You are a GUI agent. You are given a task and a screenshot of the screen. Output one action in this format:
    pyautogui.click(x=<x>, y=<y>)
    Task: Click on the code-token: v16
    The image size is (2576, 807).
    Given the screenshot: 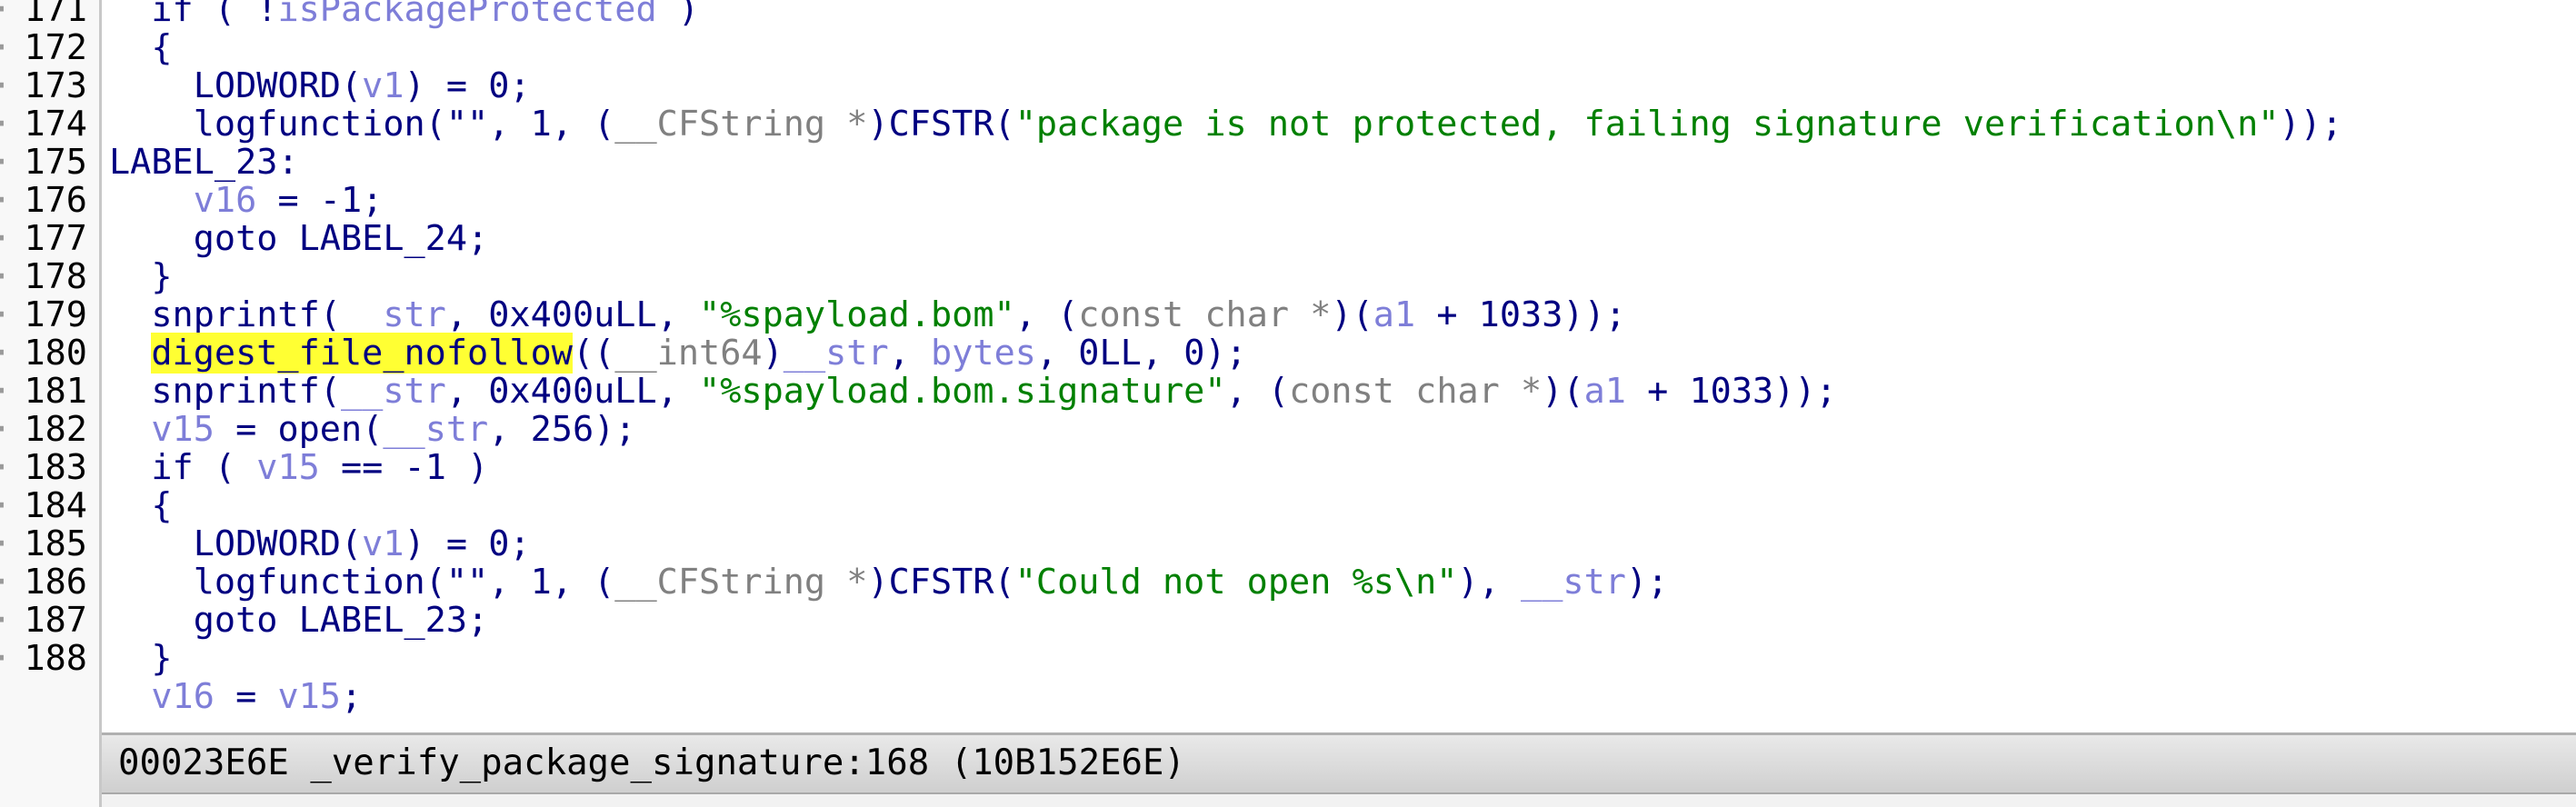 What is the action you would take?
    pyautogui.click(x=225, y=200)
    